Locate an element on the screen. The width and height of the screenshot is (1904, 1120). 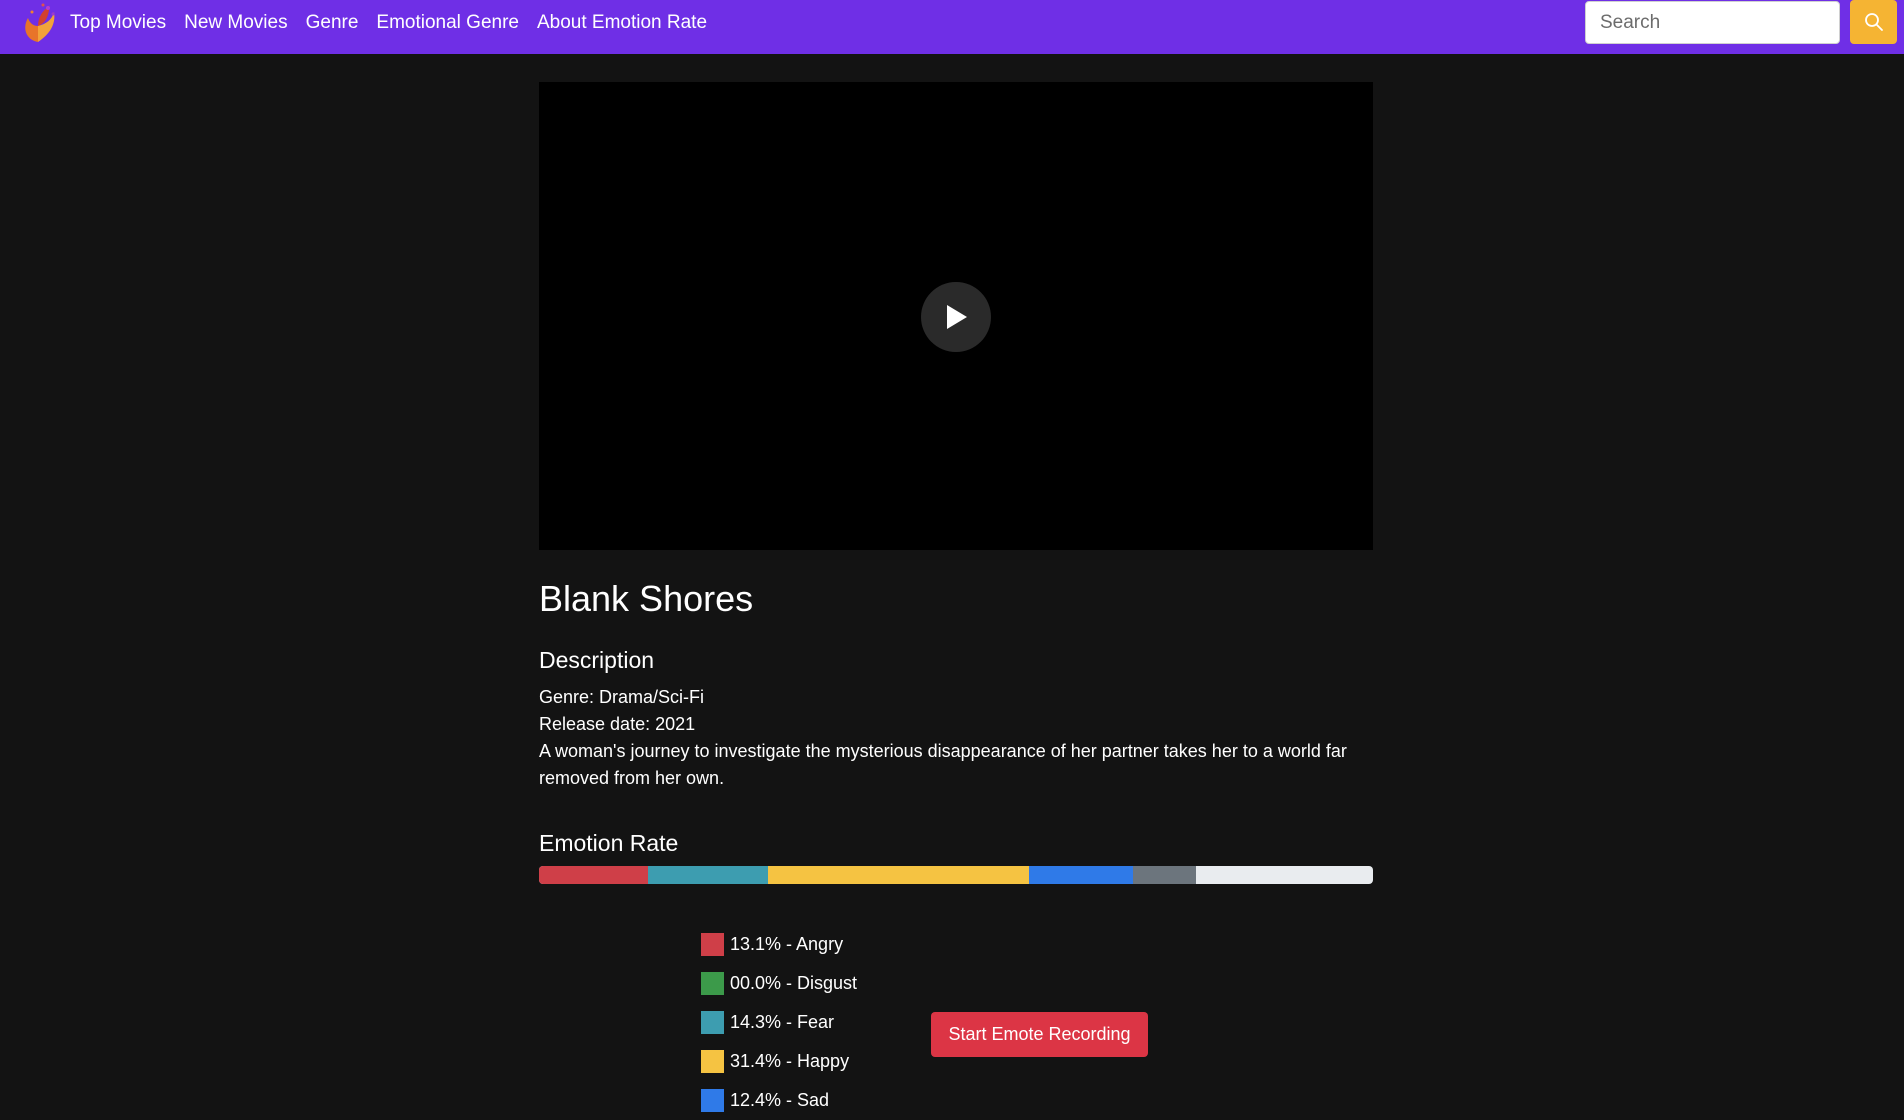
search-button is located at coordinates (1873, 22).